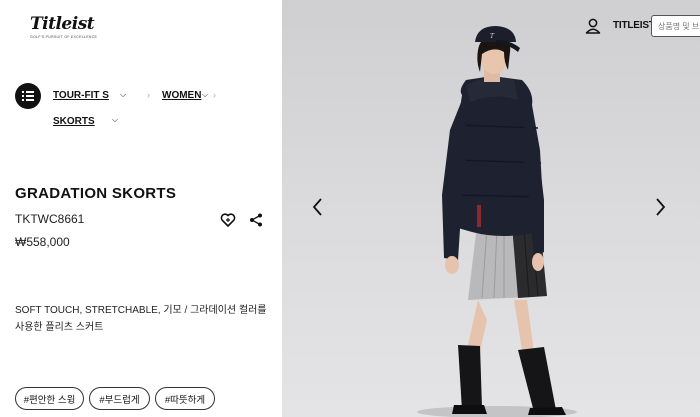 The height and width of the screenshot is (417, 700). What do you see at coordinates (634, 25) in the screenshot?
I see `titleist-brand-link: TITLEIST` at bounding box center [634, 25].